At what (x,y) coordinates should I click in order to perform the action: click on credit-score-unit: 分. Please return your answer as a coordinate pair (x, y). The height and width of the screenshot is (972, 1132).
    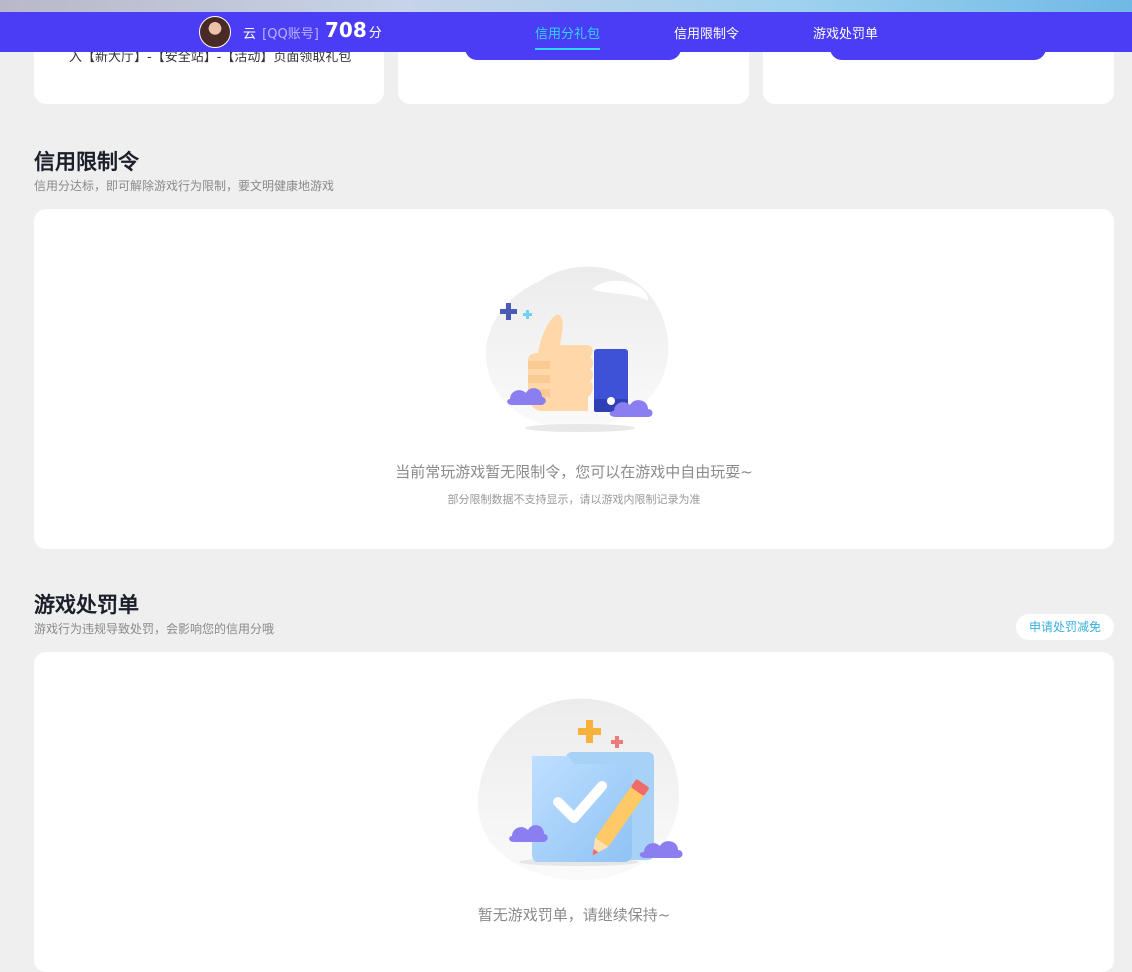
    Looking at the image, I should click on (375, 33).